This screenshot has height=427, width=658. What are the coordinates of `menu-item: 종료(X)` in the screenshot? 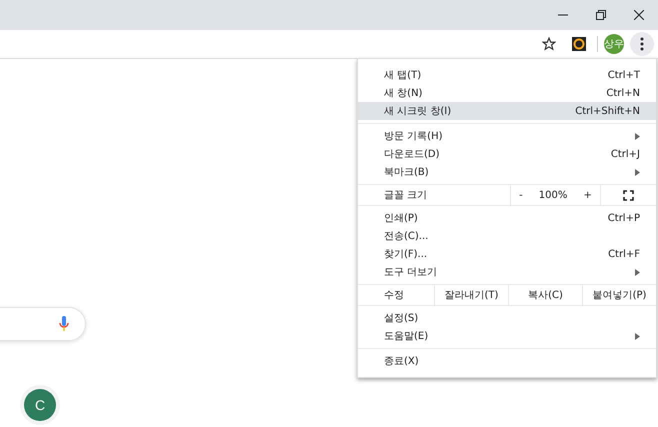 It's located at (507, 361).